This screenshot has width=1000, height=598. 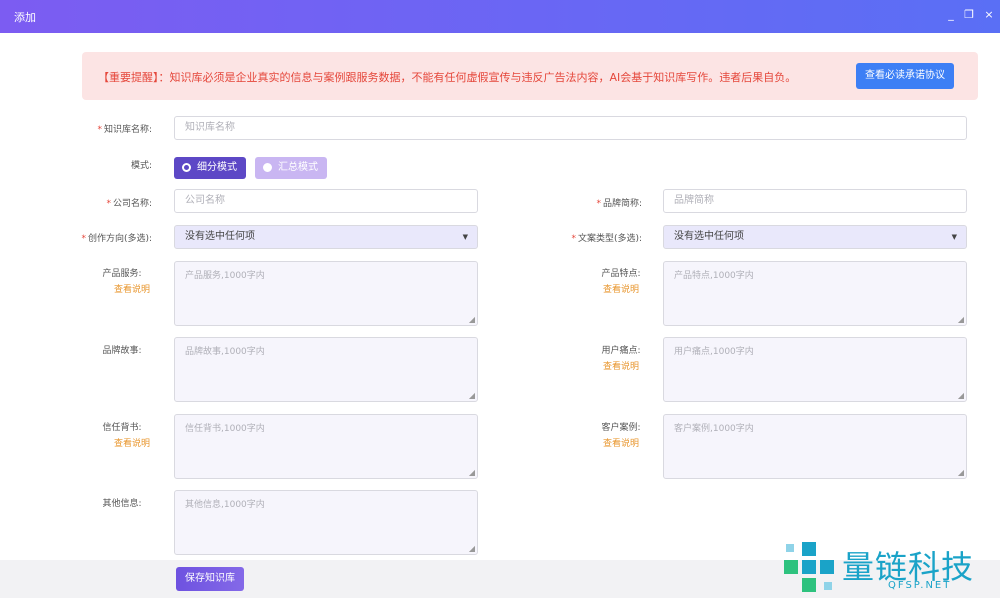 I want to click on trust-placeholder: 信任背书,1000字内, so click(x=225, y=429).